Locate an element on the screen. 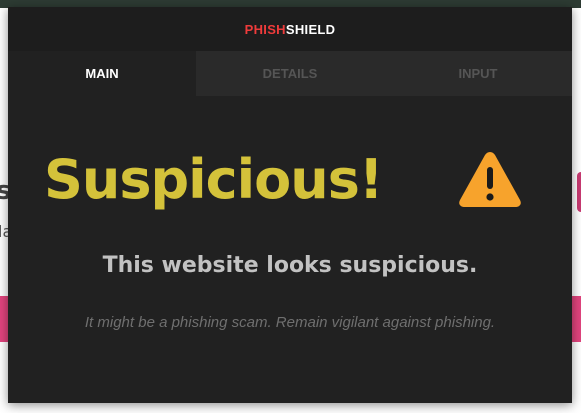  warning-icon is located at coordinates (490, 179).